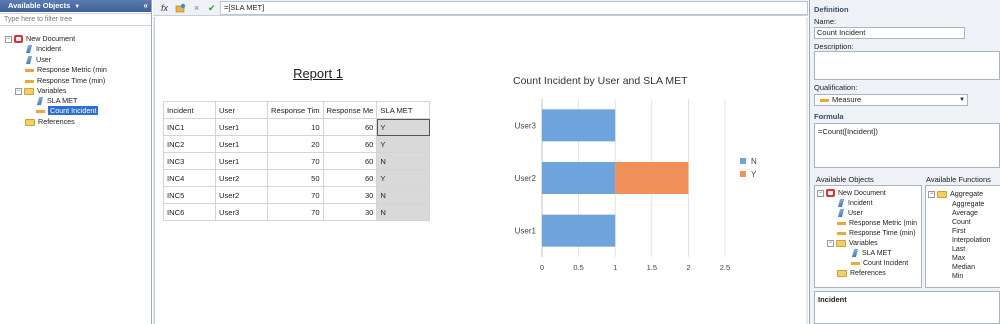  Describe the element at coordinates (542, 267) in the screenshot. I see `x-tick-label: 0` at that location.